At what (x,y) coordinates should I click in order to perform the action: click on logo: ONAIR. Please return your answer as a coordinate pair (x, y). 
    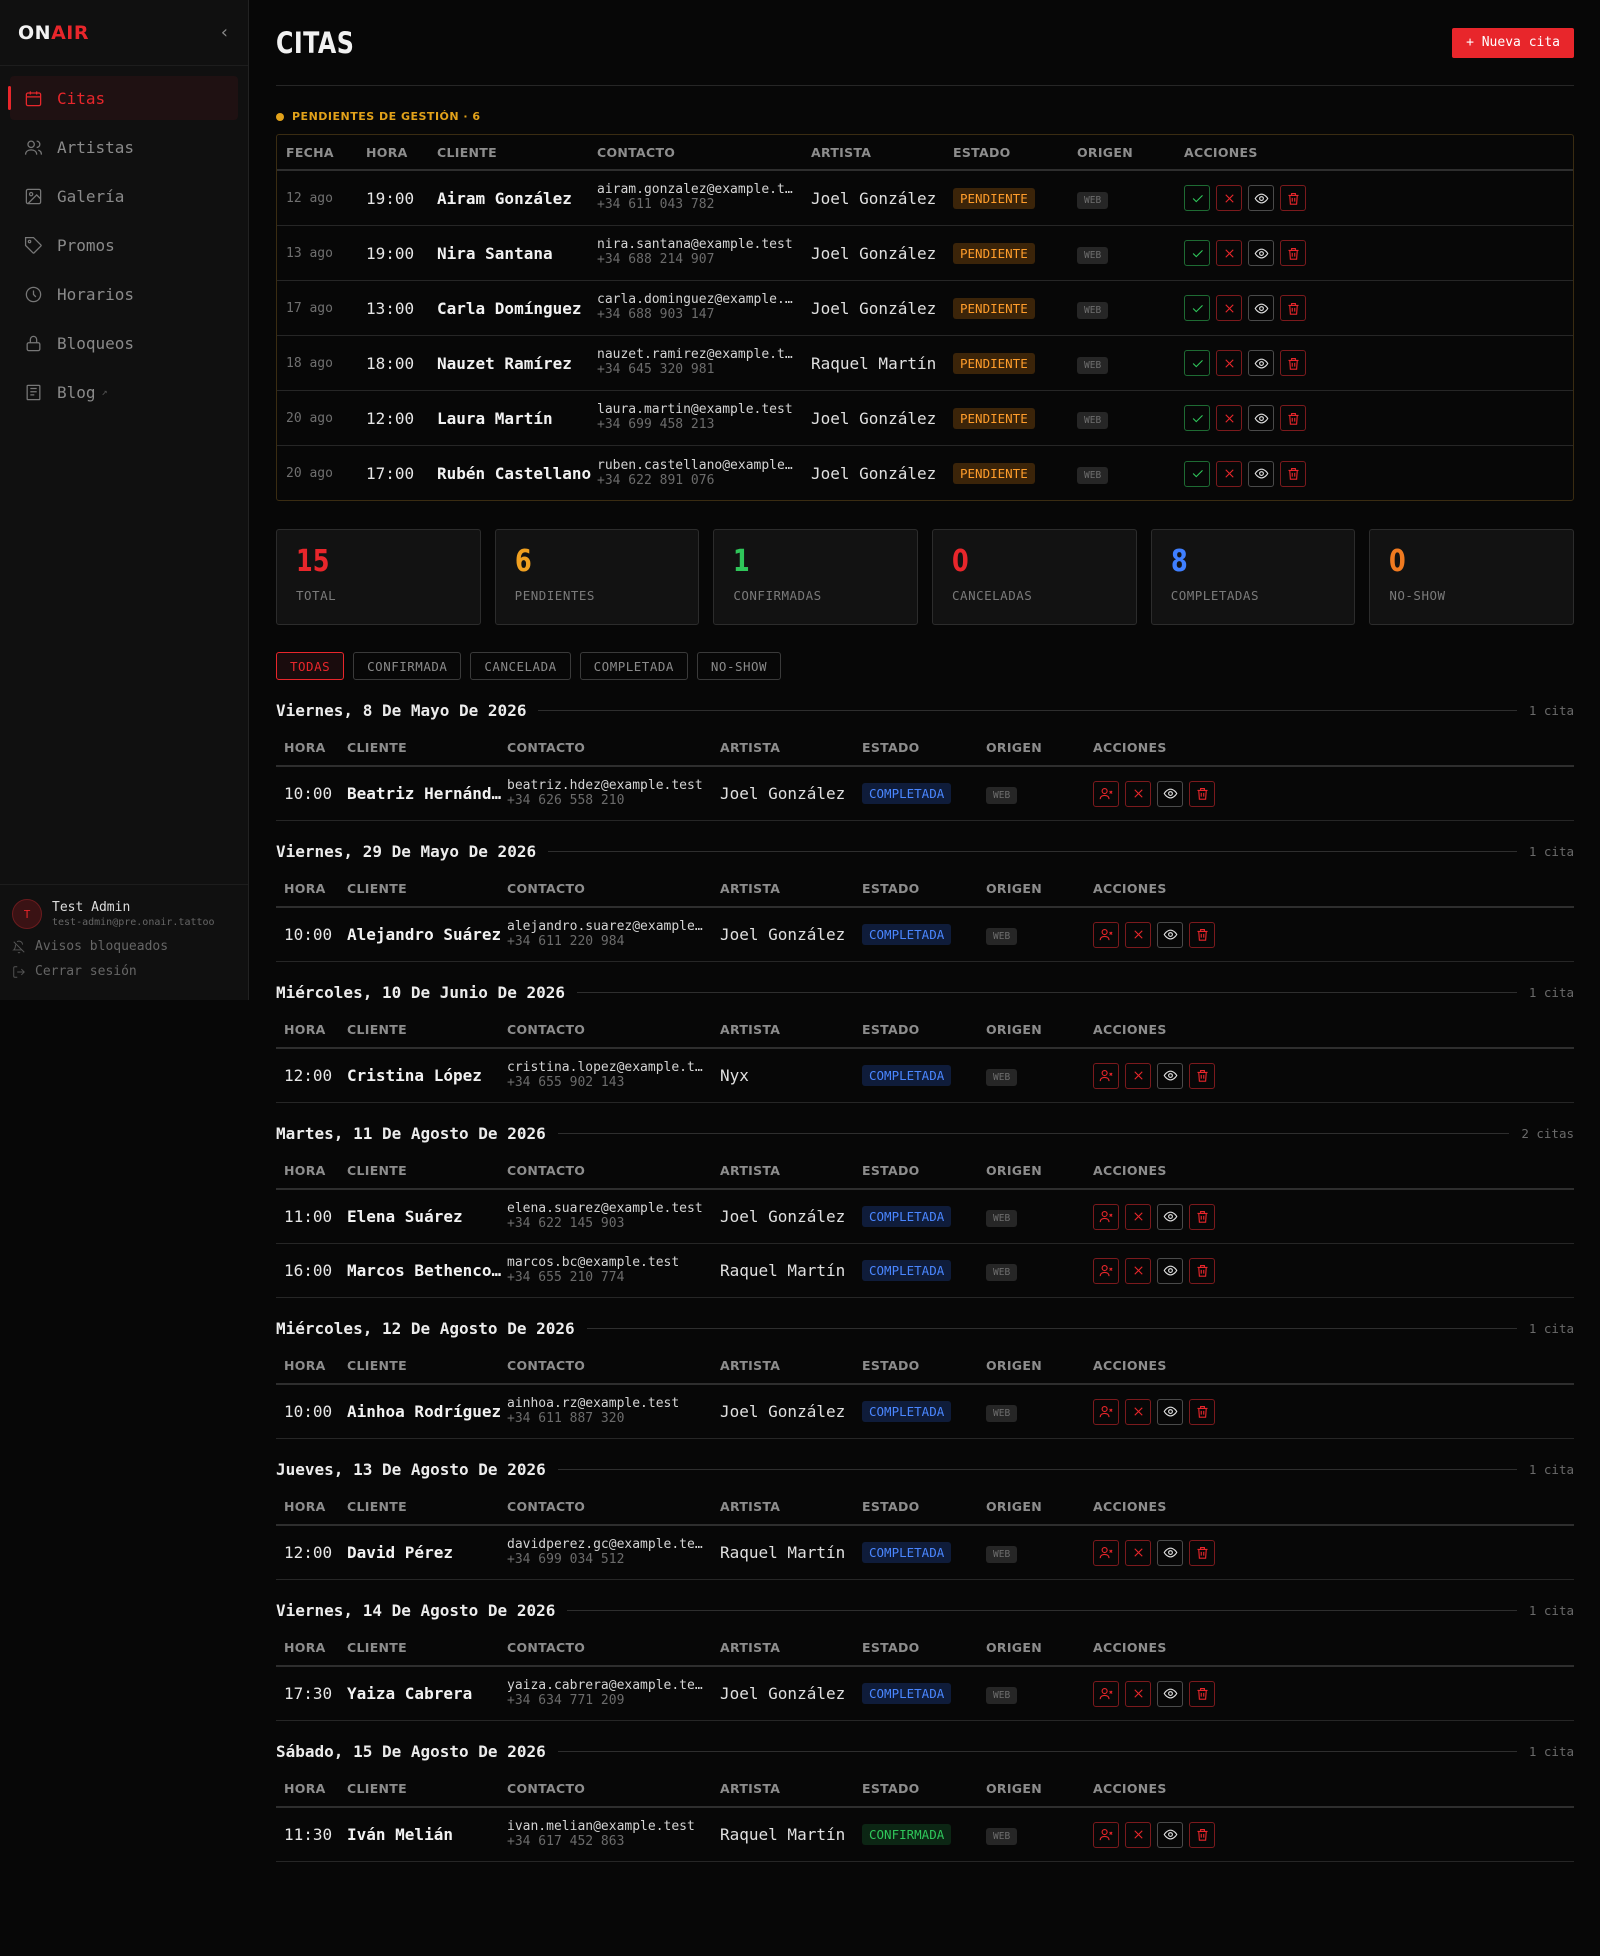
    Looking at the image, I should click on (53, 33).